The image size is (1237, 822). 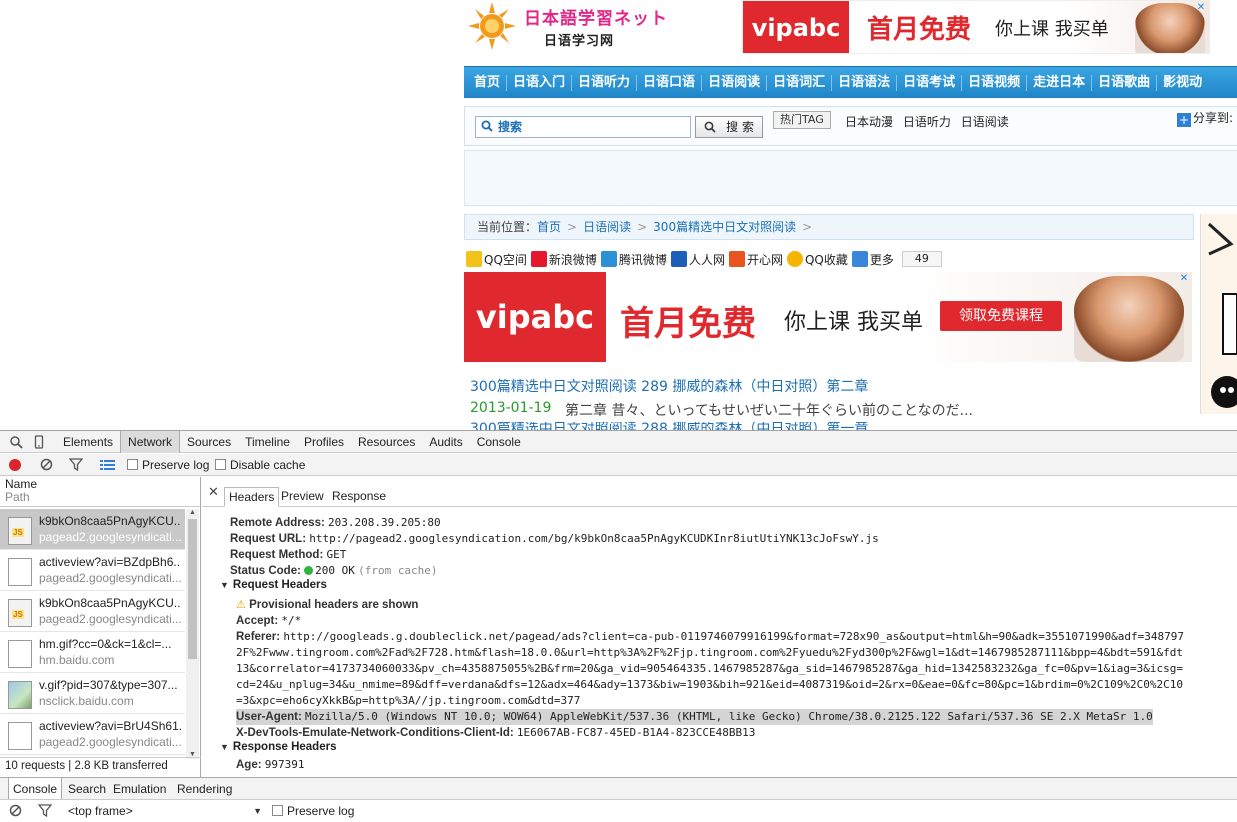 What do you see at coordinates (798, 83) in the screenshot?
I see `nav-item: 日语词汇` at bounding box center [798, 83].